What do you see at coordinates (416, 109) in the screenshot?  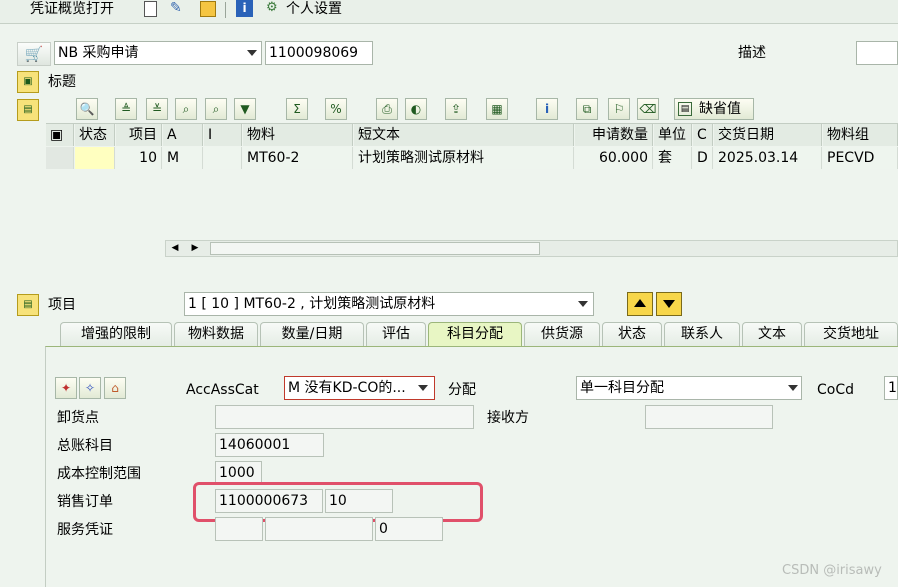 I see `views-icon: ◐` at bounding box center [416, 109].